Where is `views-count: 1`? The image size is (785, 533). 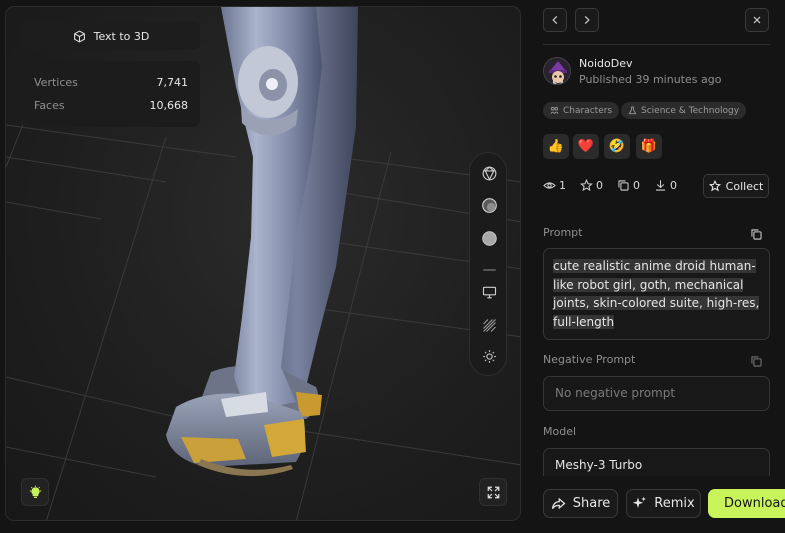 views-count: 1 is located at coordinates (554, 185).